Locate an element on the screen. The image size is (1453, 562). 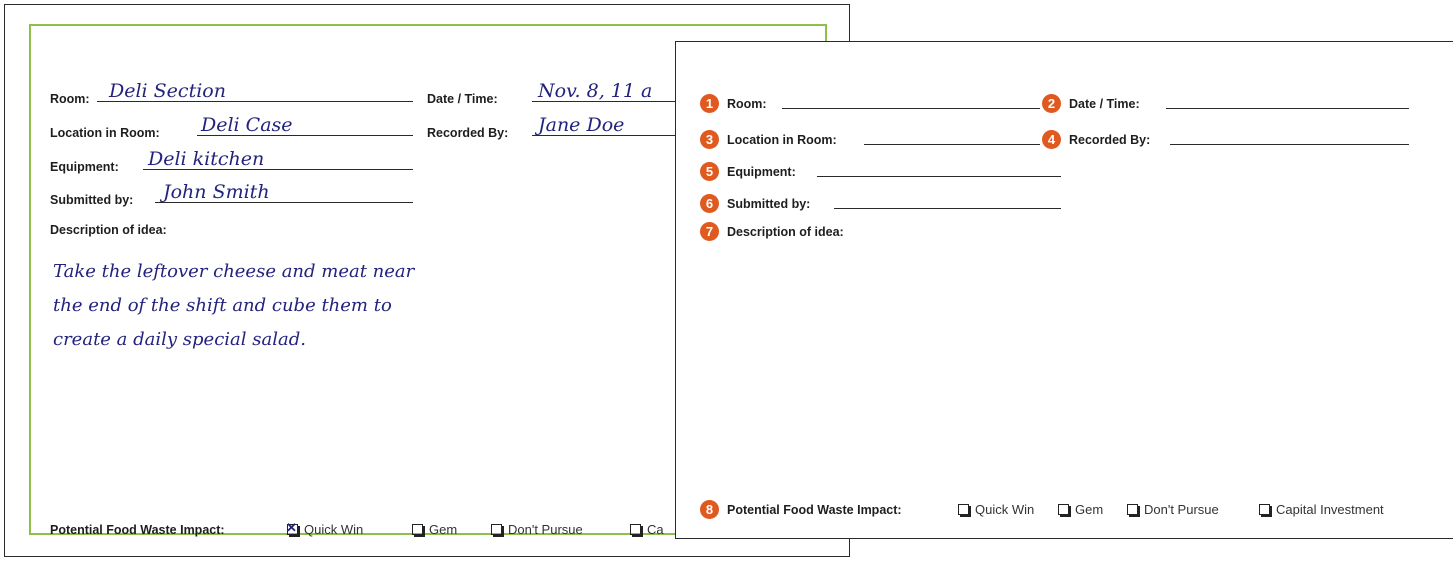
location-line is located at coordinates (952, 144).